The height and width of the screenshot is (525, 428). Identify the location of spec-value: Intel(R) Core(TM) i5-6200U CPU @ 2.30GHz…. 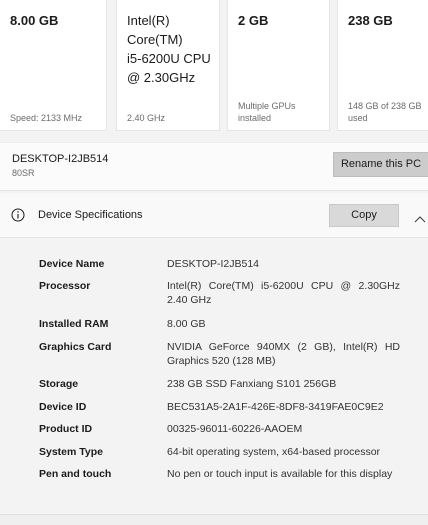
(283, 293).